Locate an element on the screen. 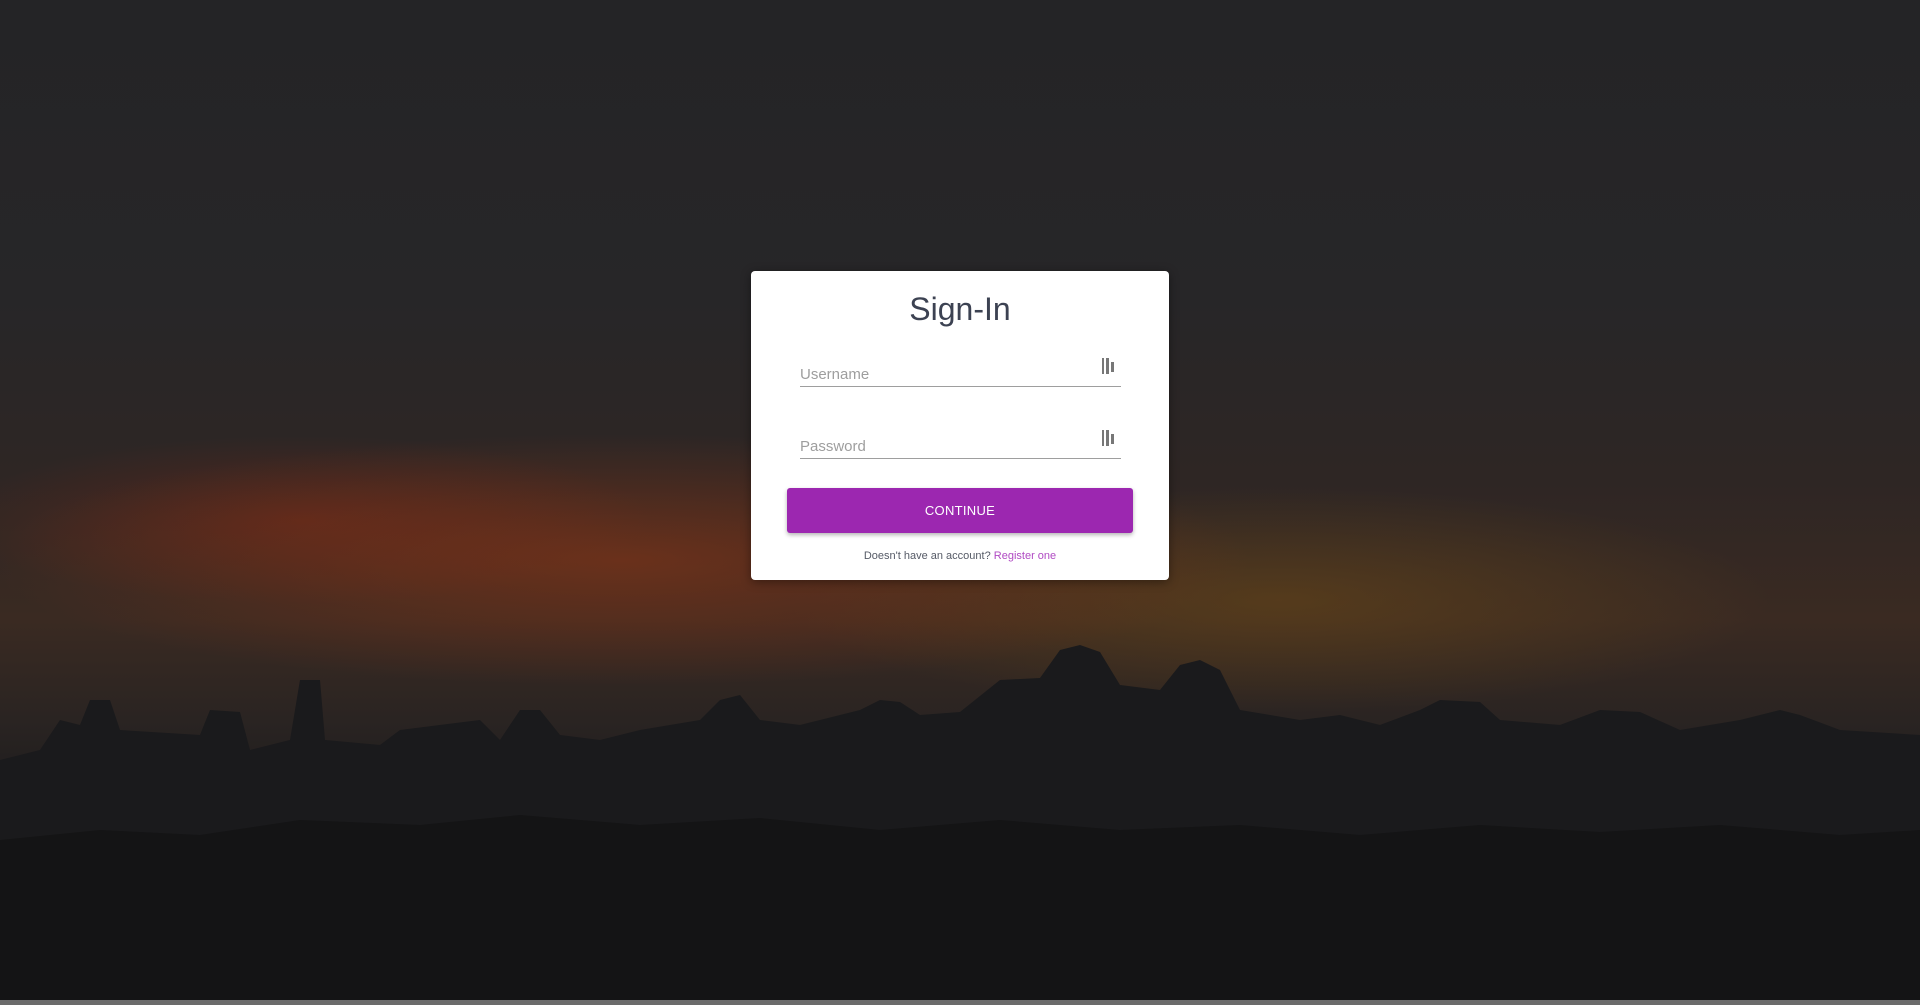 The image size is (1920, 1005). continue-button: CONTINUE is located at coordinates (960, 510).